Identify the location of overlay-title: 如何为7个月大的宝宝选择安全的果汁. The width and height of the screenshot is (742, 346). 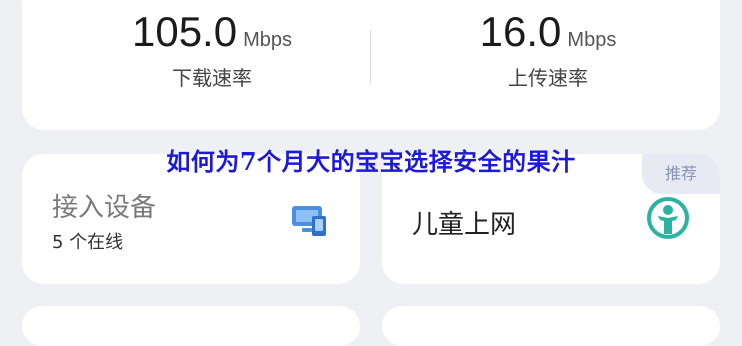
(371, 161).